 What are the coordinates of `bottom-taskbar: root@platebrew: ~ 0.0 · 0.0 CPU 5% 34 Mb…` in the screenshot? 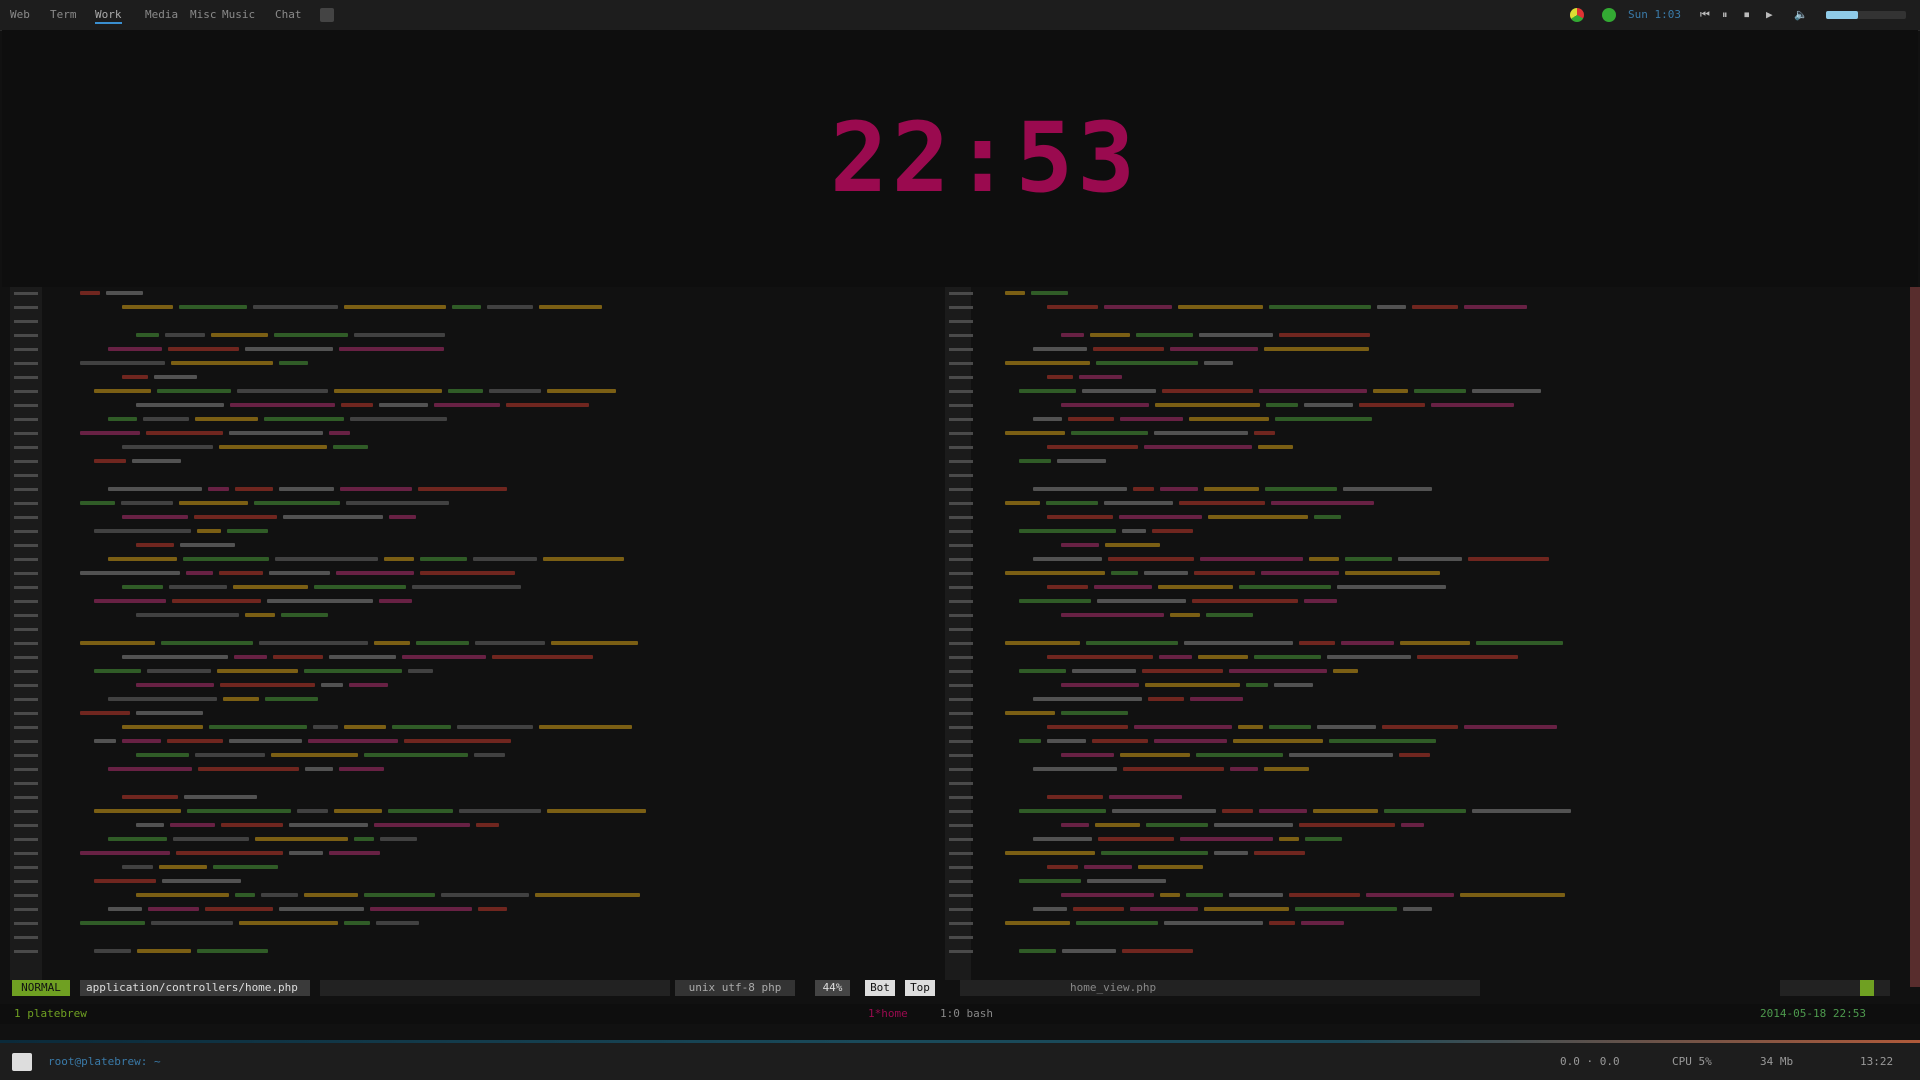 It's located at (960, 1061).